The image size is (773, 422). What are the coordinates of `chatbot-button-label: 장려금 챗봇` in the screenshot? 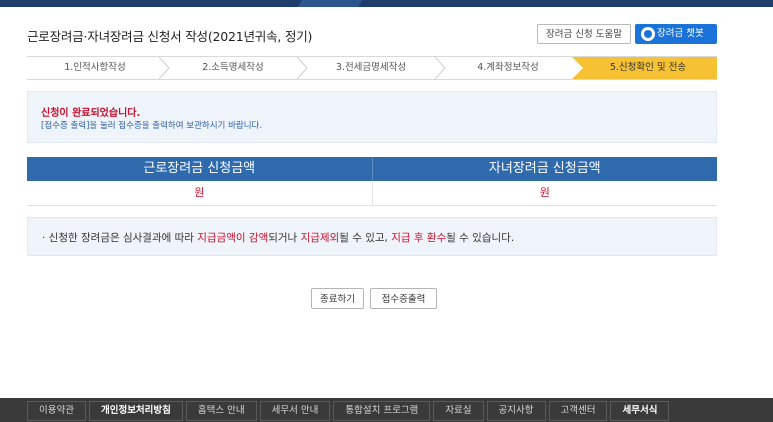 It's located at (680, 33).